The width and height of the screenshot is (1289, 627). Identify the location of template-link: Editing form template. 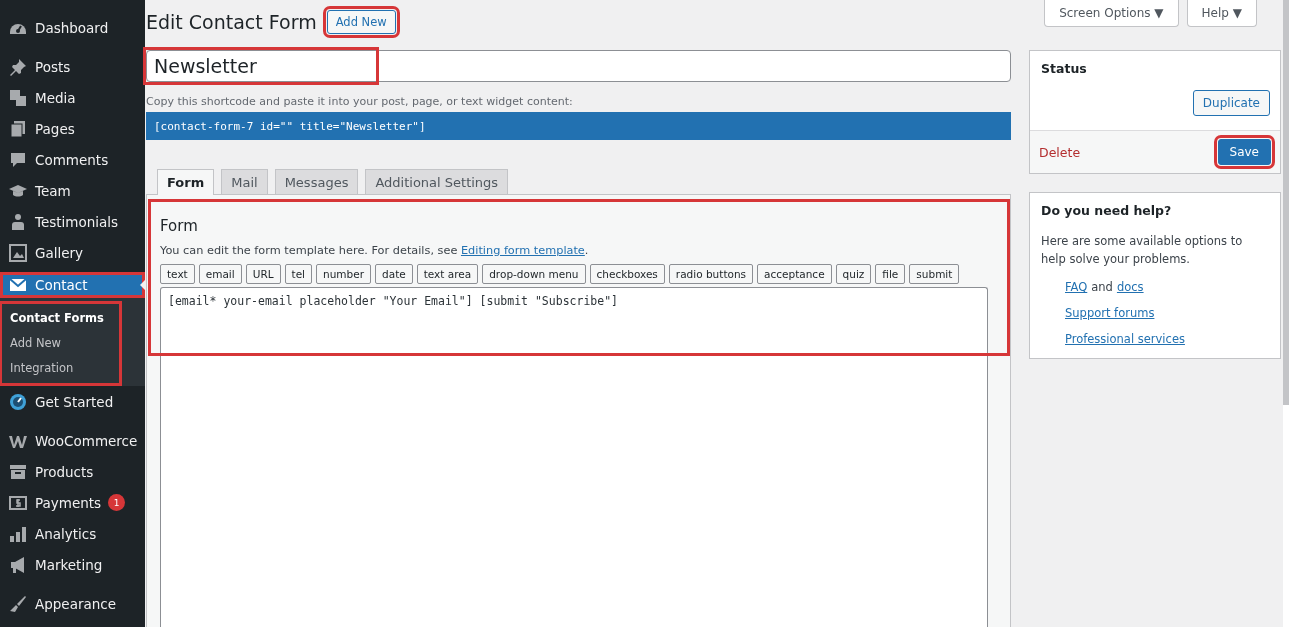
(522, 250).